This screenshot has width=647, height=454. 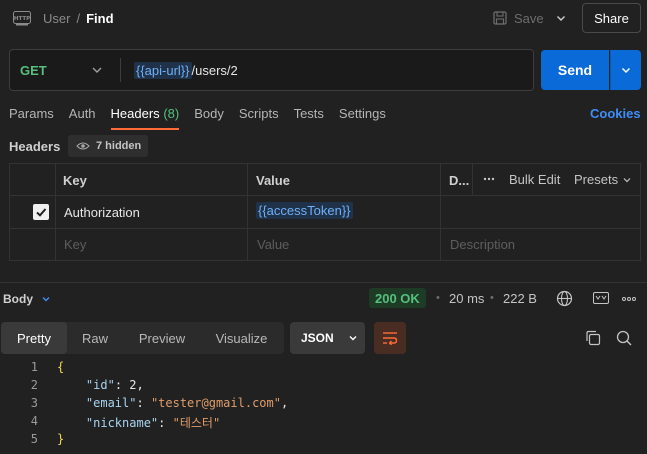 I want to click on send-options-chevron-down-icon, so click(x=625, y=70).